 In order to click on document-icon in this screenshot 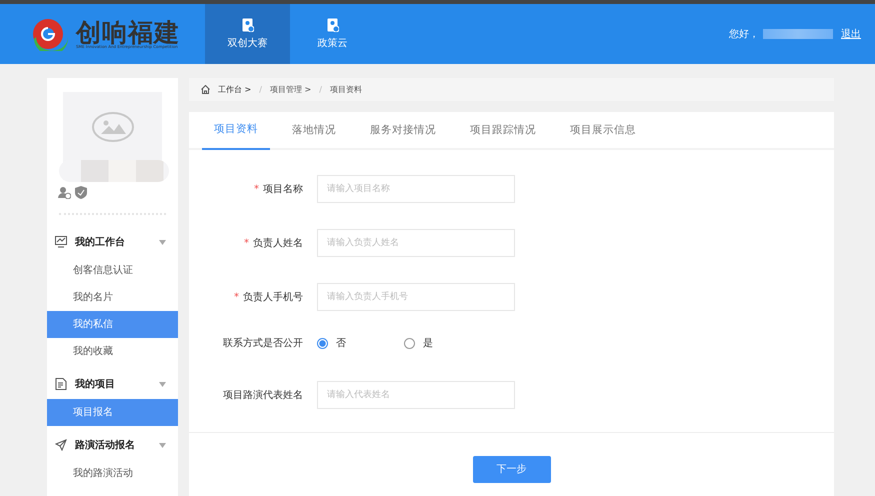, I will do `click(61, 384)`.